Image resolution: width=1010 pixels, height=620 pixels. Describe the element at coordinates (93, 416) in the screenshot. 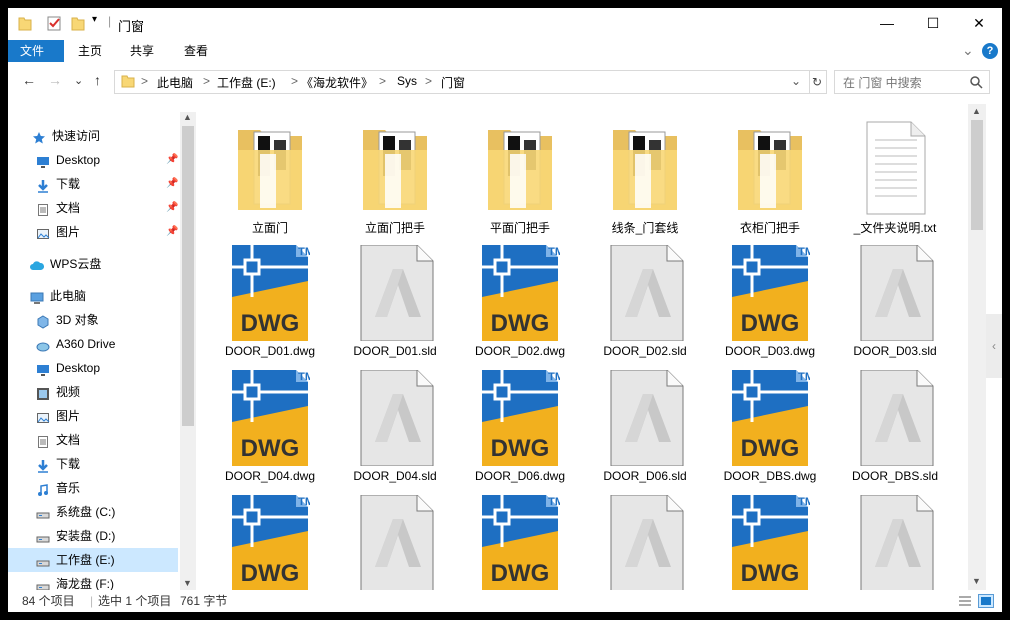

I see `sidebar-item: 图片` at that location.